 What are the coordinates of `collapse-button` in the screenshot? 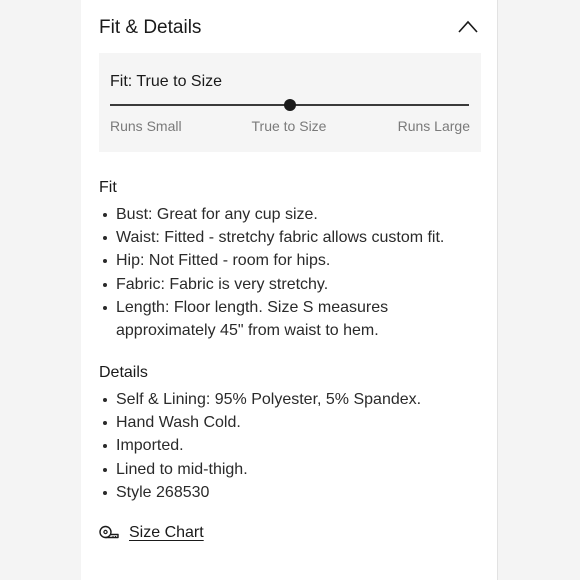 It's located at (468, 27).